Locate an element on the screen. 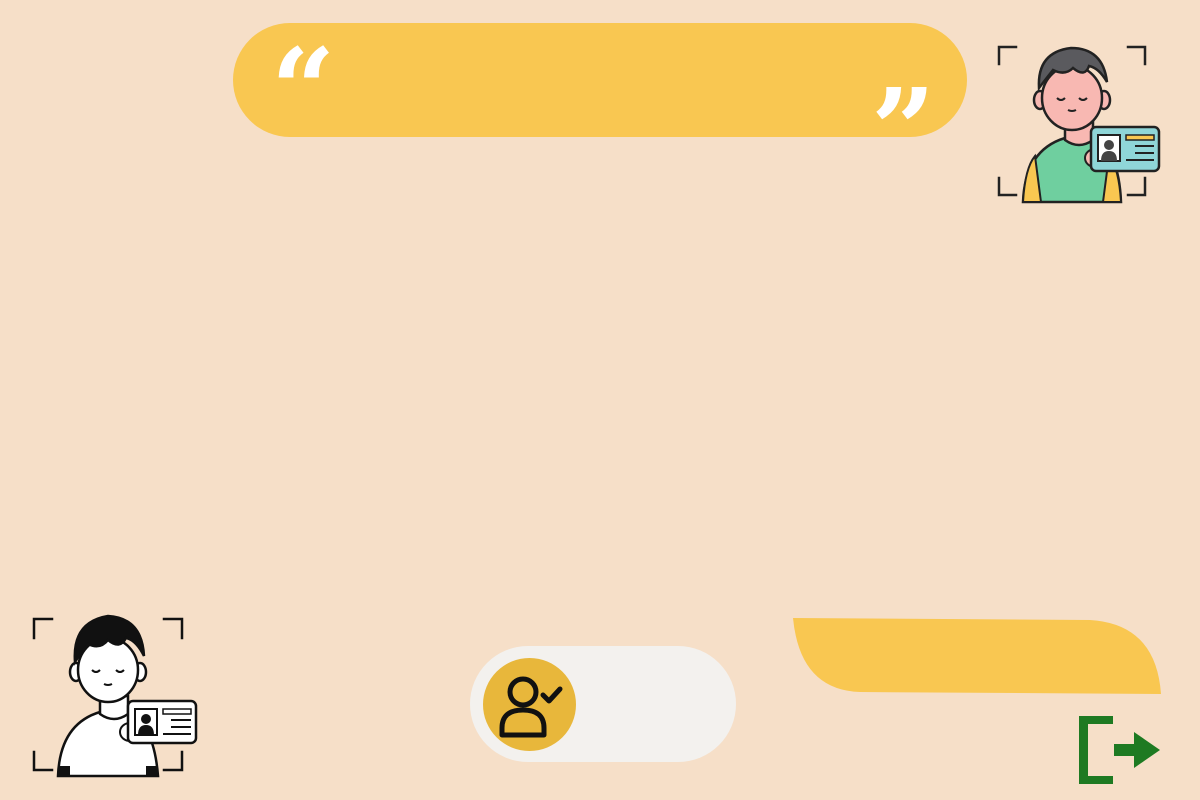  person-id-card-outline-icon is located at coordinates (115, 694).